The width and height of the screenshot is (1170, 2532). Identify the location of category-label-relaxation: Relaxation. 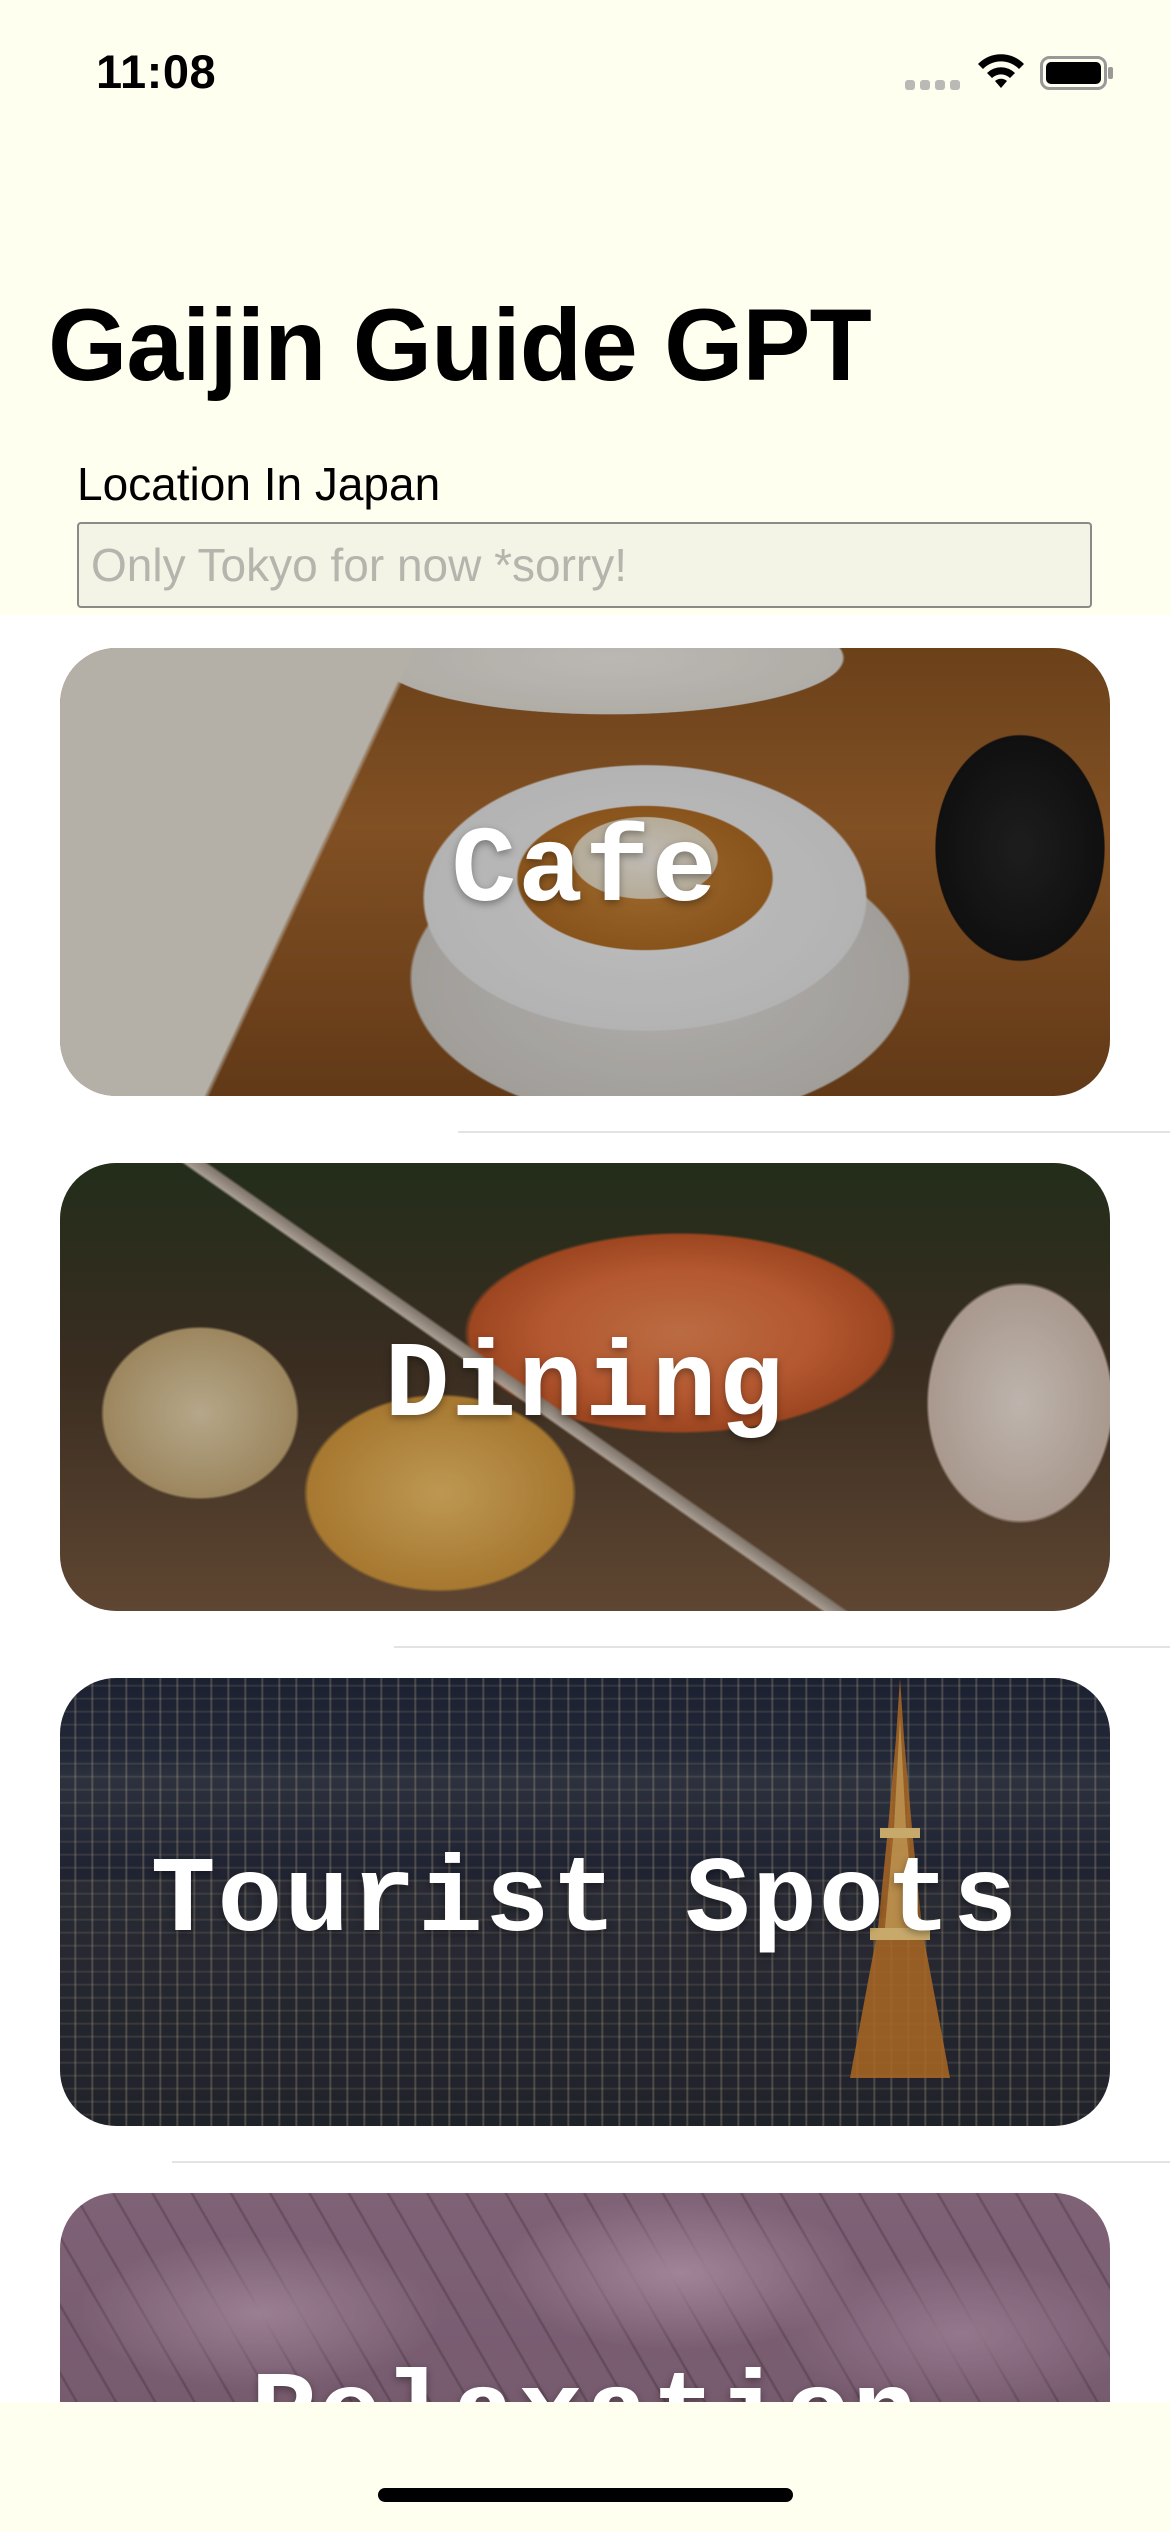
(585, 2297).